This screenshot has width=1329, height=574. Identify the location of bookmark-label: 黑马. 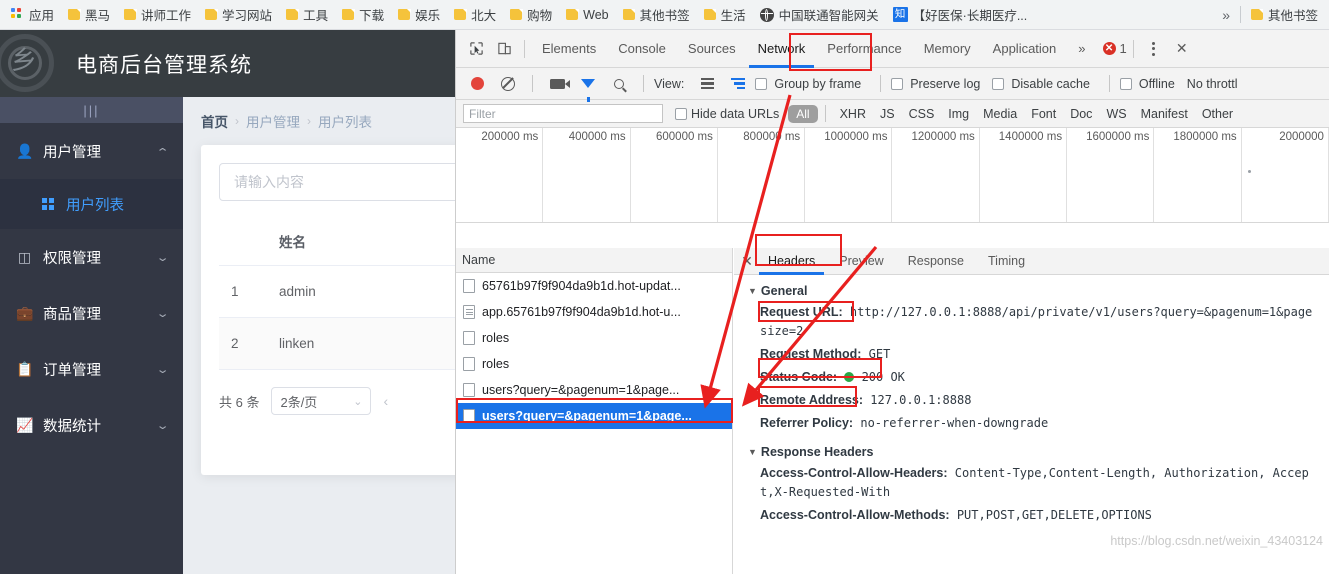
(98, 16).